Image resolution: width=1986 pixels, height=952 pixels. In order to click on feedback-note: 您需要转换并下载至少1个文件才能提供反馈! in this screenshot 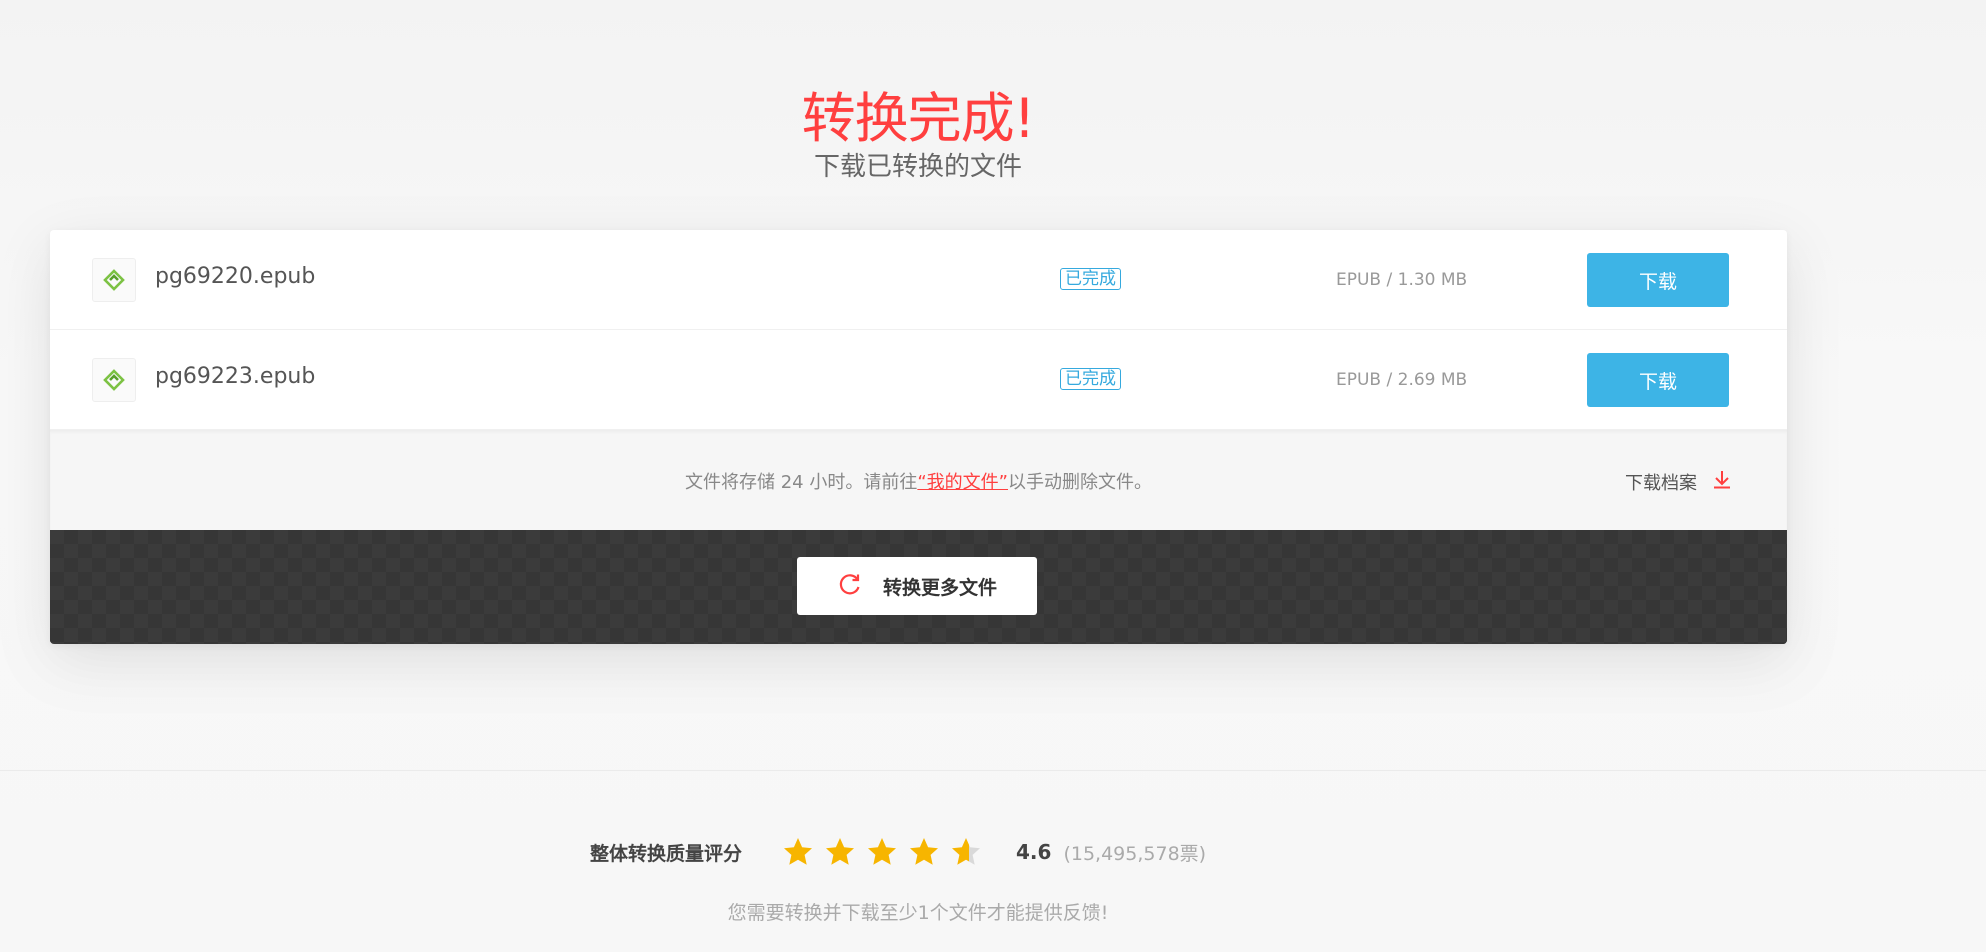, I will do `click(918, 913)`.